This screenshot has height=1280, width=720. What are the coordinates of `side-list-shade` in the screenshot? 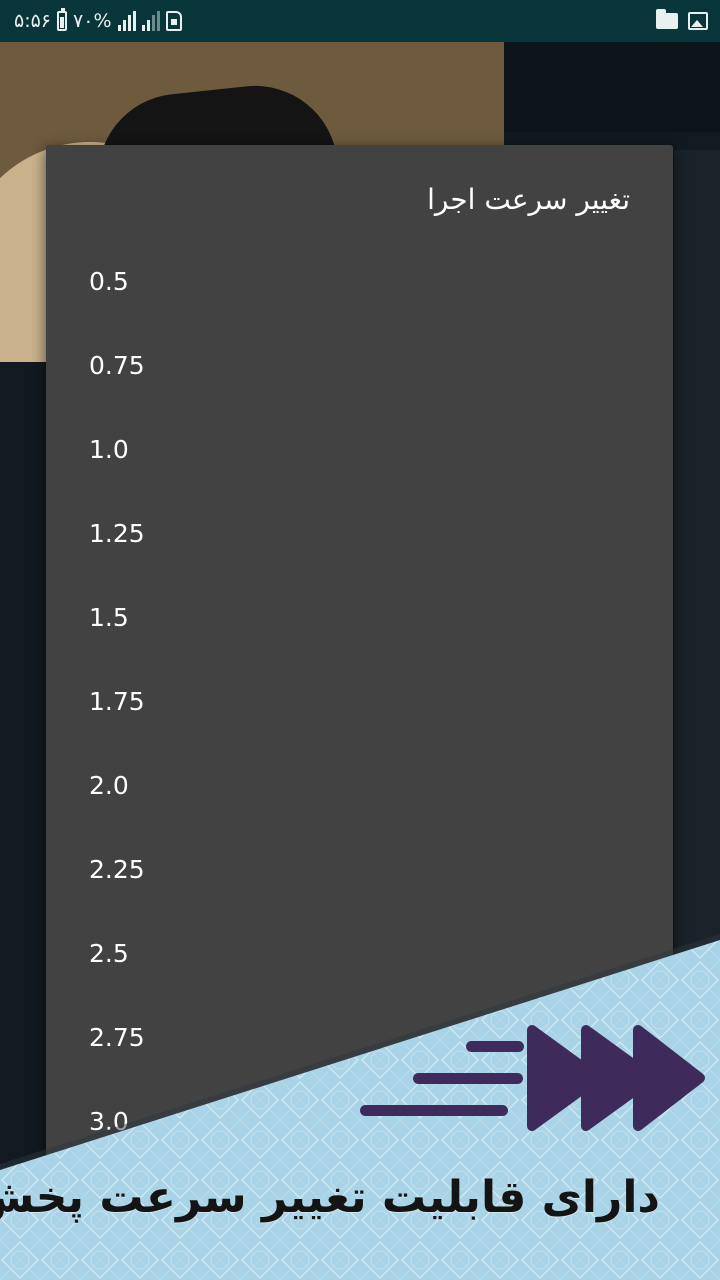 It's located at (697, 650).